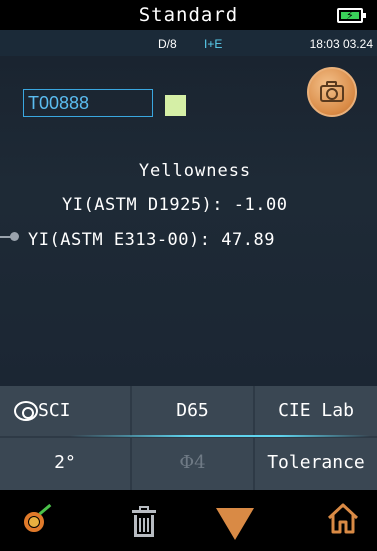 The width and height of the screenshot is (377, 551). I want to click on trash-icon, so click(148, 520).